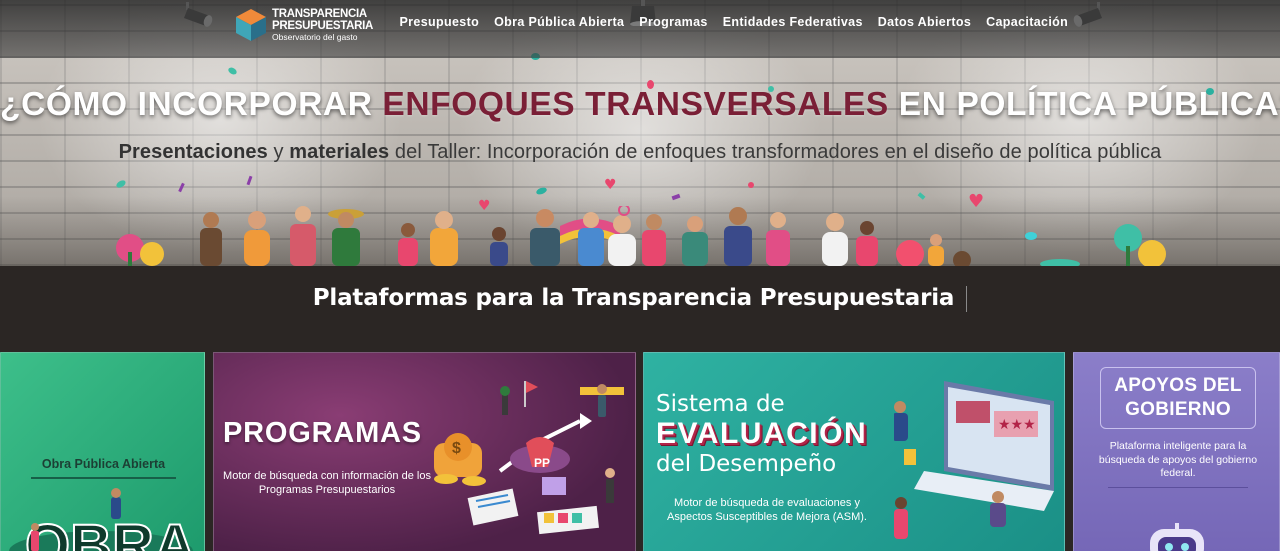  I want to click on card-title-emphasis: EVALUACIÓN, so click(762, 433).